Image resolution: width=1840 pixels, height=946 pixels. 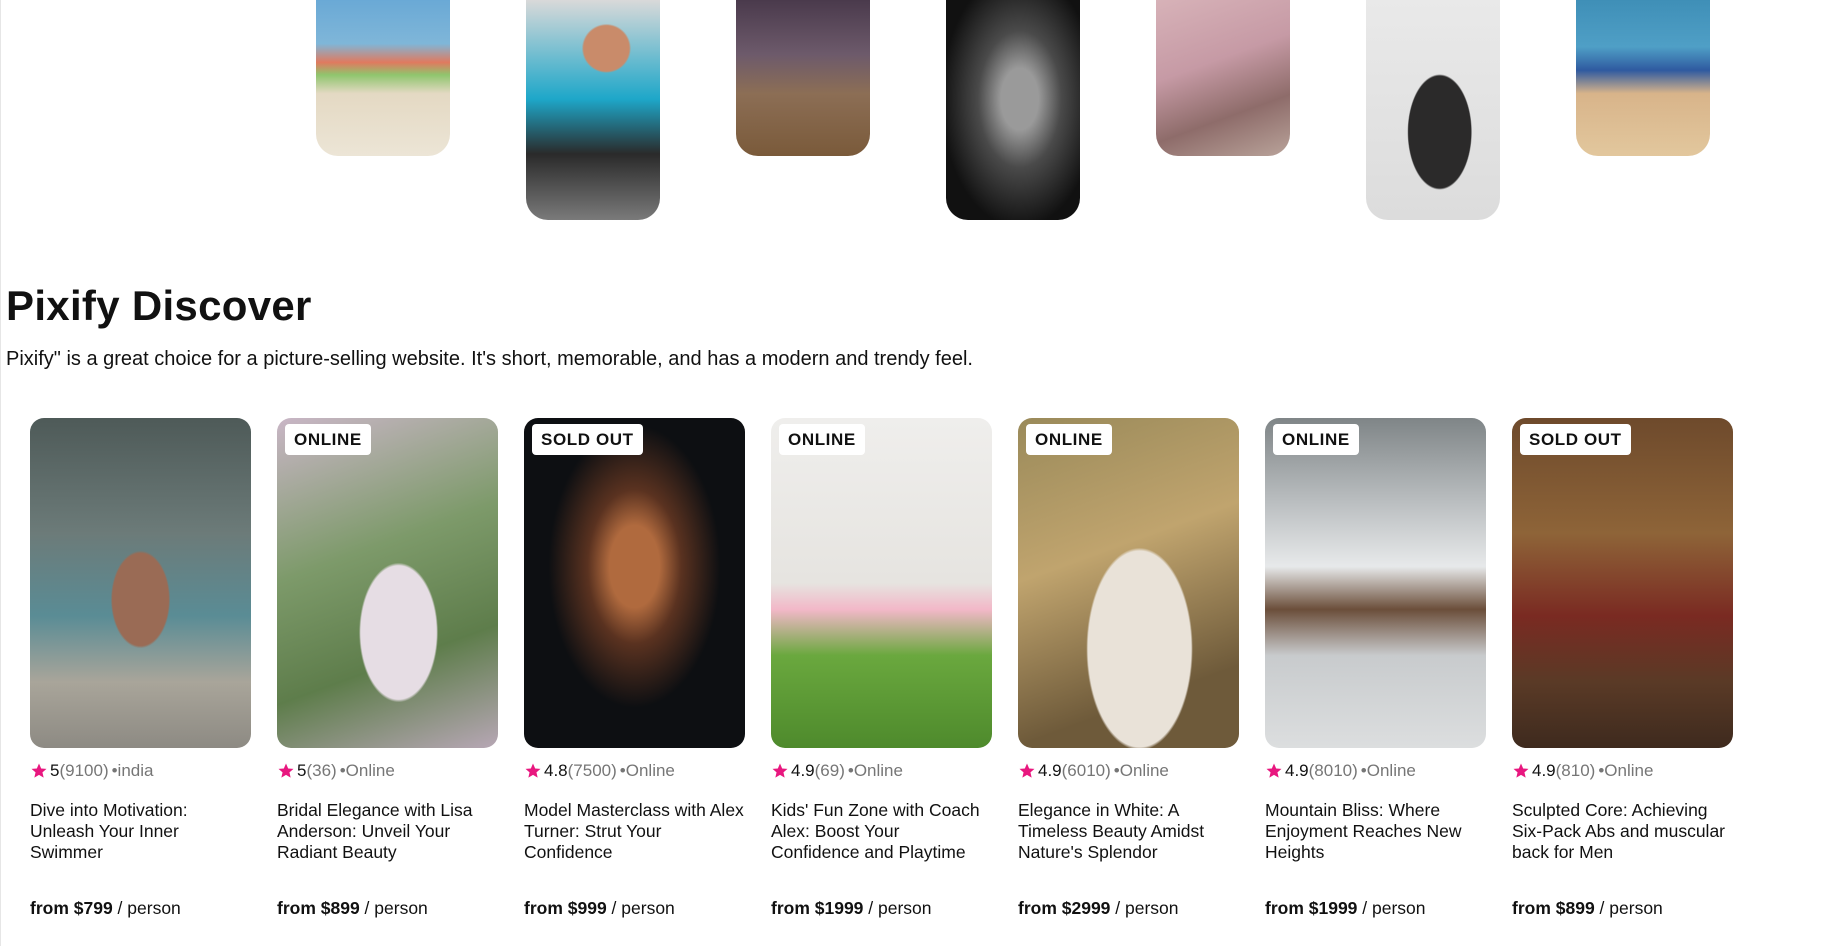 What do you see at coordinates (132, 770) in the screenshot?
I see `card-location: •india` at bounding box center [132, 770].